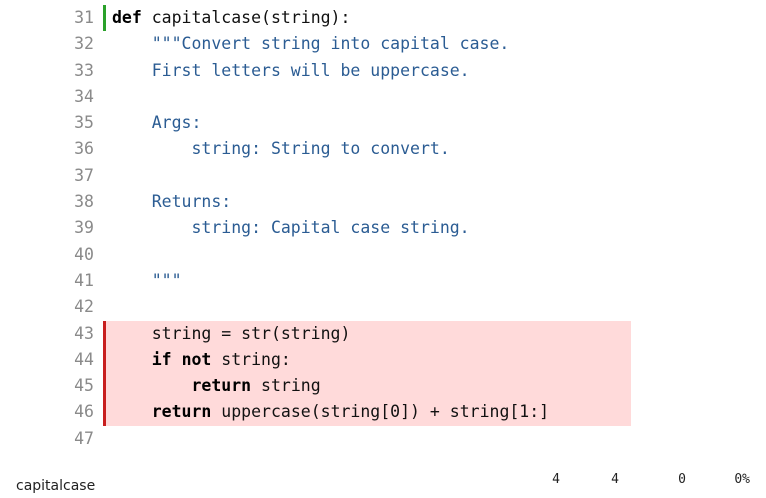  I want to click on docstring-token: Args:, so click(157, 123).